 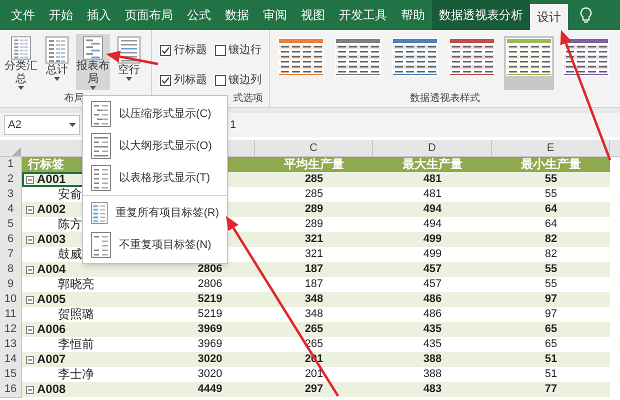 What do you see at coordinates (248, 99) in the screenshot?
I see `group-label: 式选项` at bounding box center [248, 99].